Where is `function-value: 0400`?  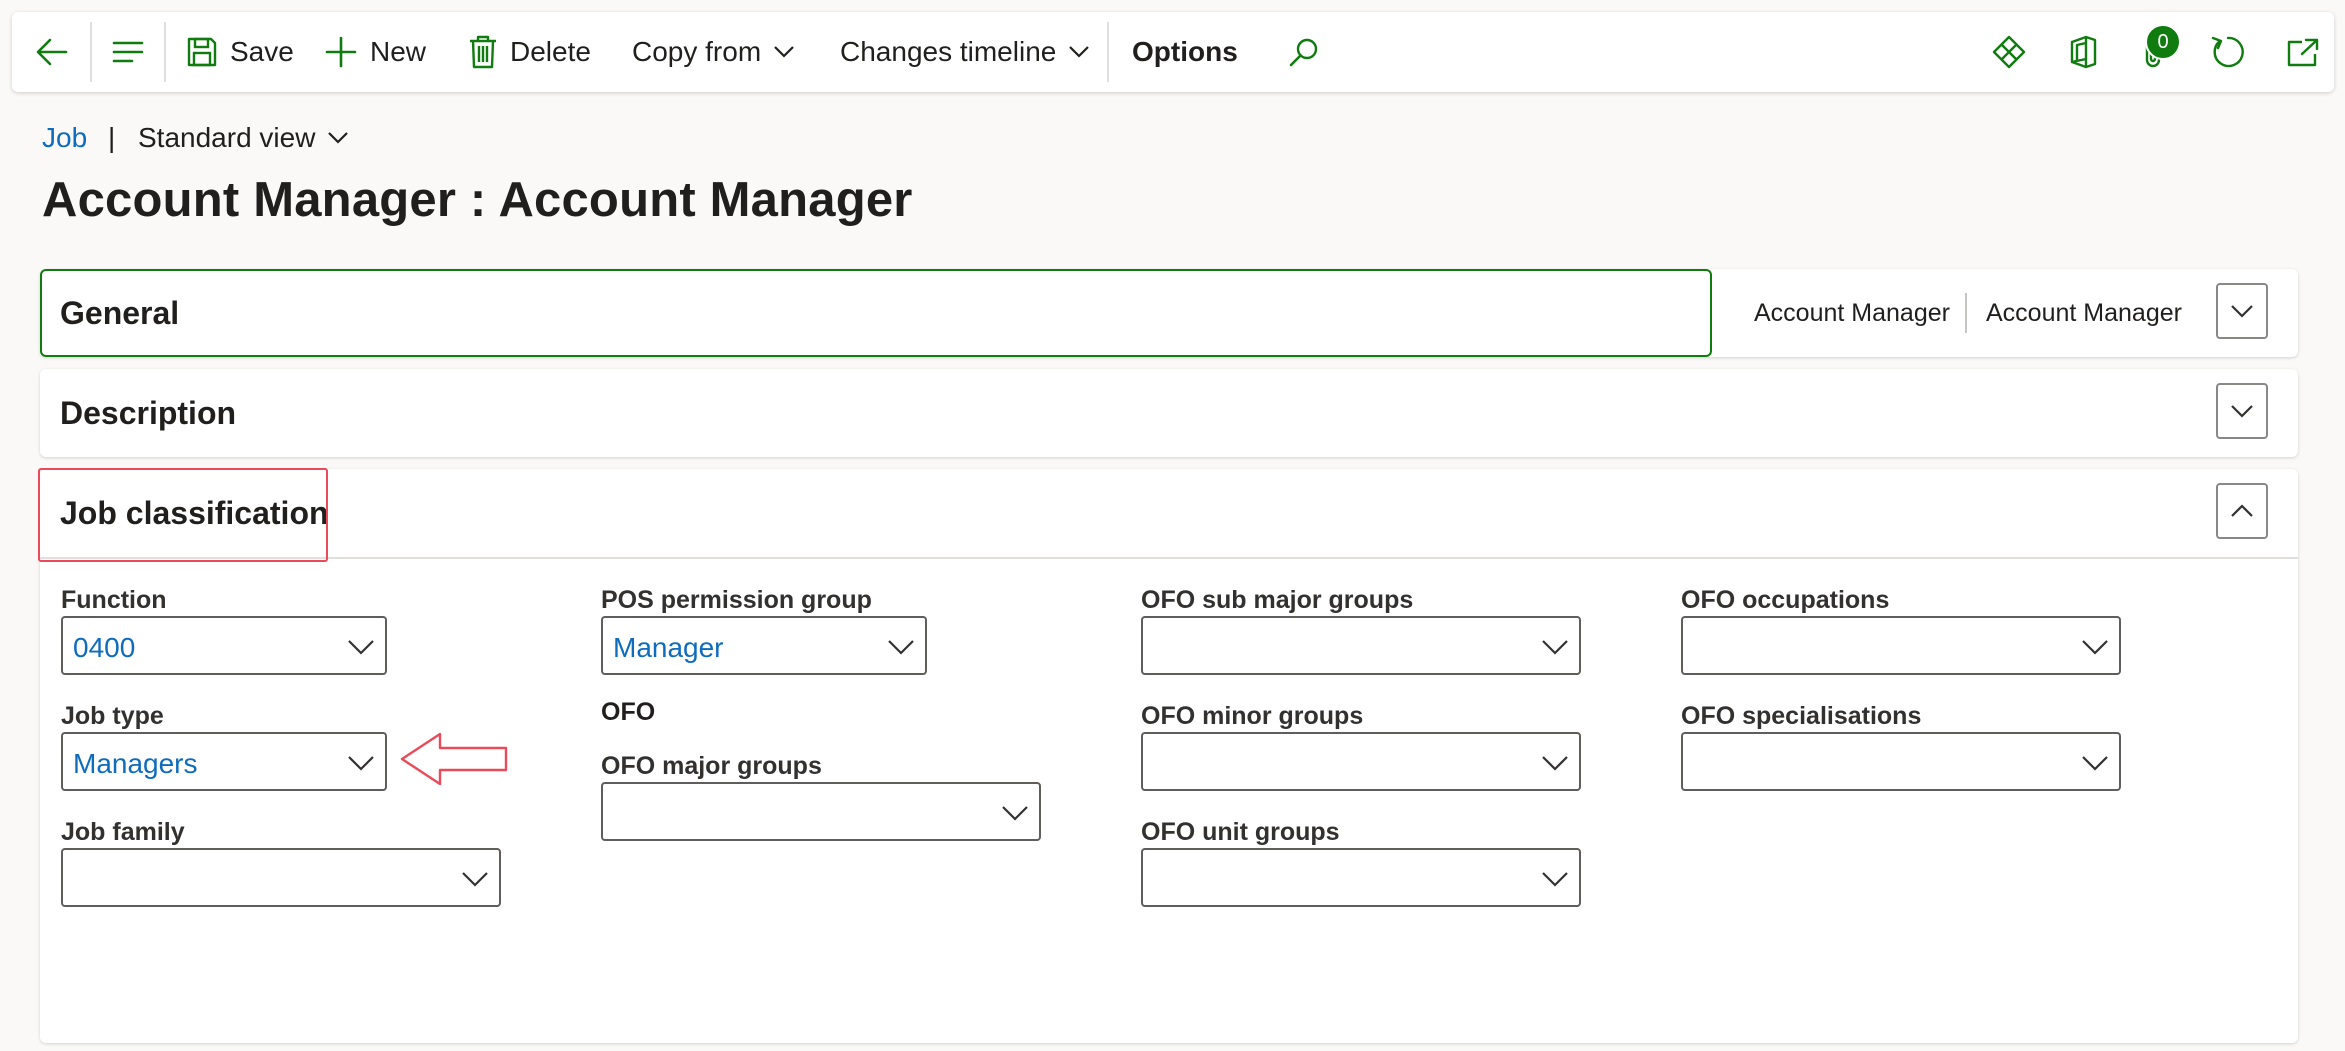 function-value: 0400 is located at coordinates (104, 647).